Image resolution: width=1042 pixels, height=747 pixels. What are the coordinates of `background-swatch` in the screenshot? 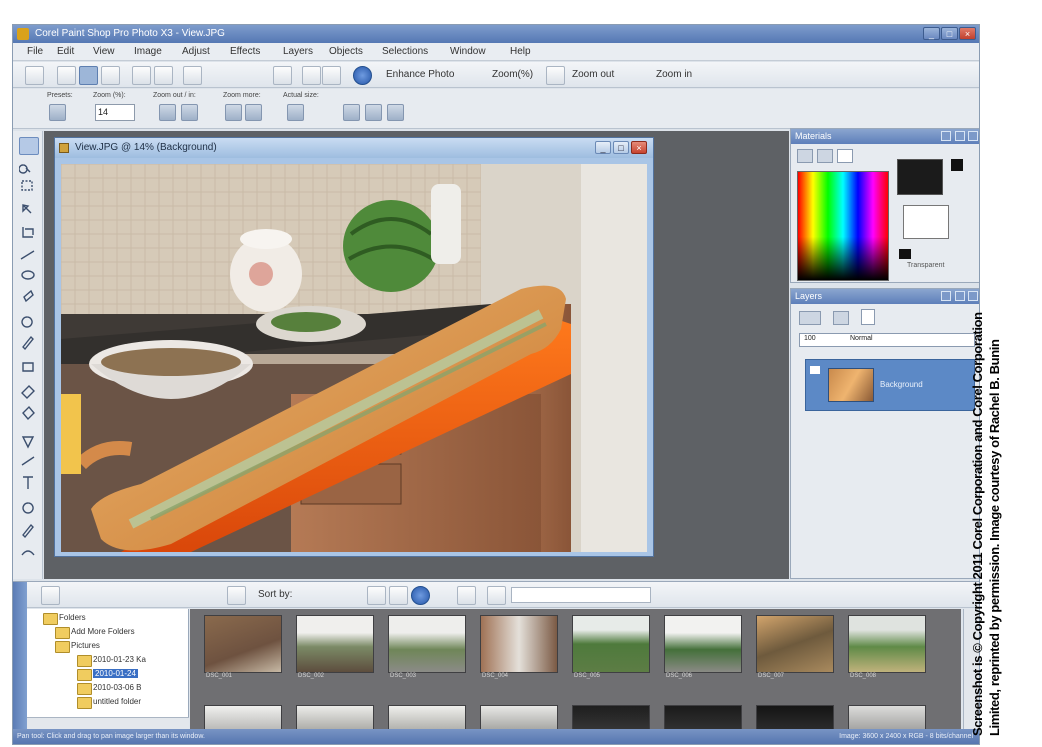 It's located at (926, 222).